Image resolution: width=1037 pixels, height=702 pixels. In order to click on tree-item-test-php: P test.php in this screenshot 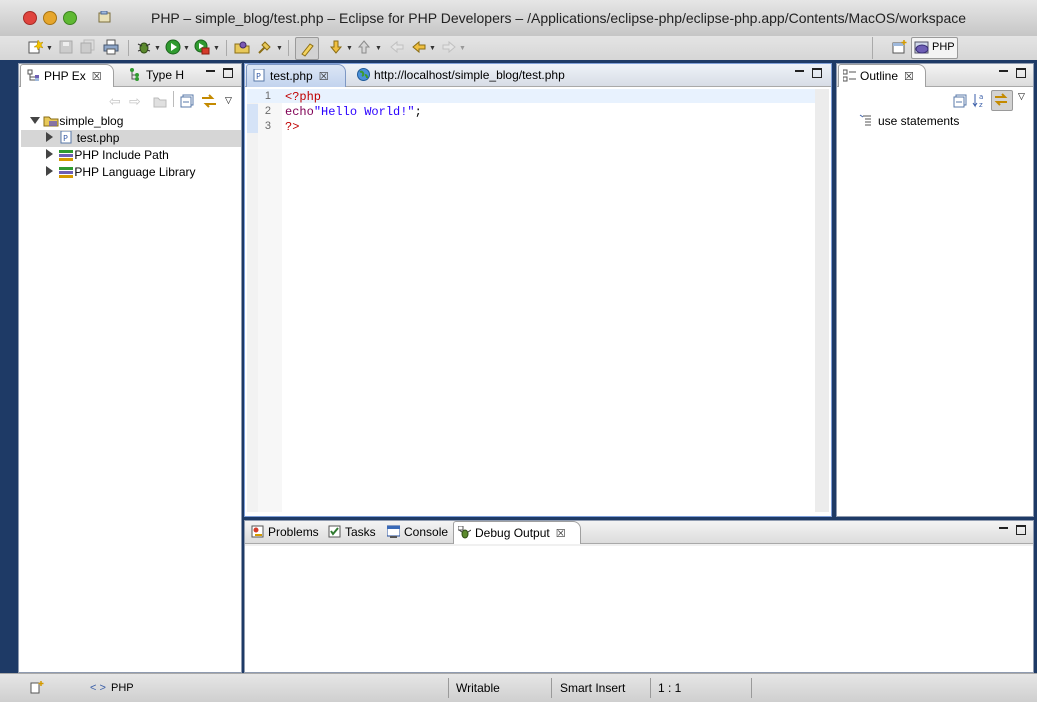, I will do `click(131, 138)`.